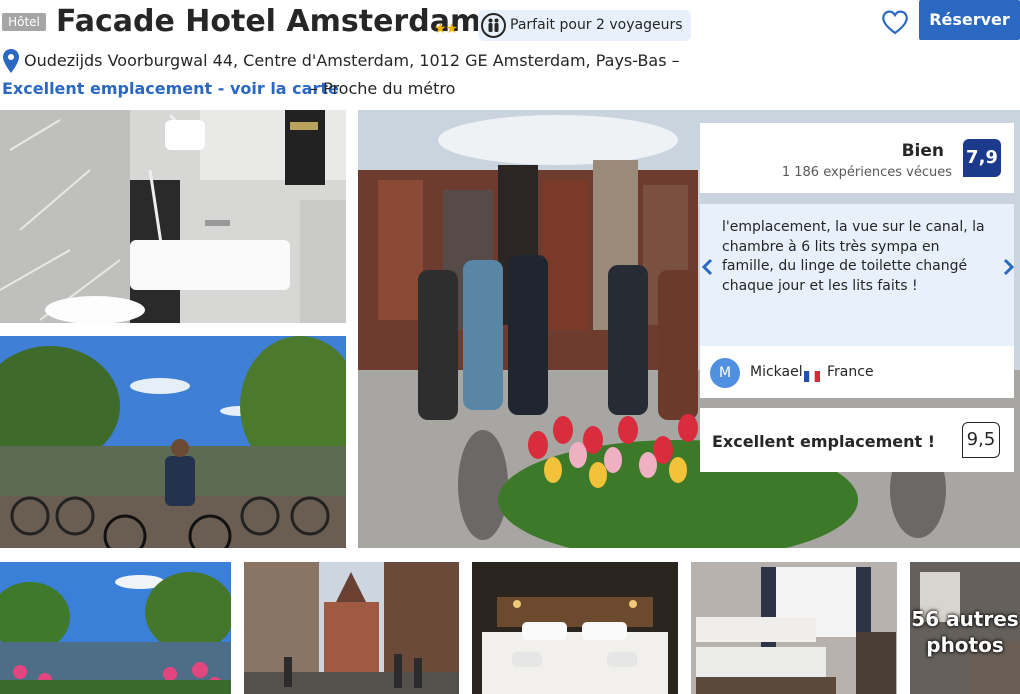  I want to click on review-count: 1 186 expériences vécues, so click(866, 172).